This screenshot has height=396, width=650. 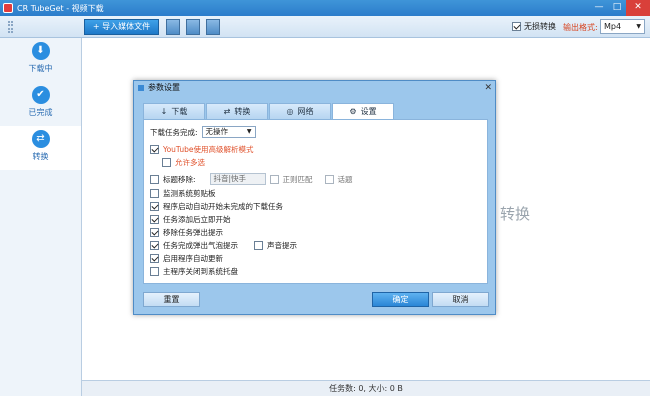 What do you see at coordinates (121, 27) in the screenshot?
I see `import-media-button: + 导入媒体文件` at bounding box center [121, 27].